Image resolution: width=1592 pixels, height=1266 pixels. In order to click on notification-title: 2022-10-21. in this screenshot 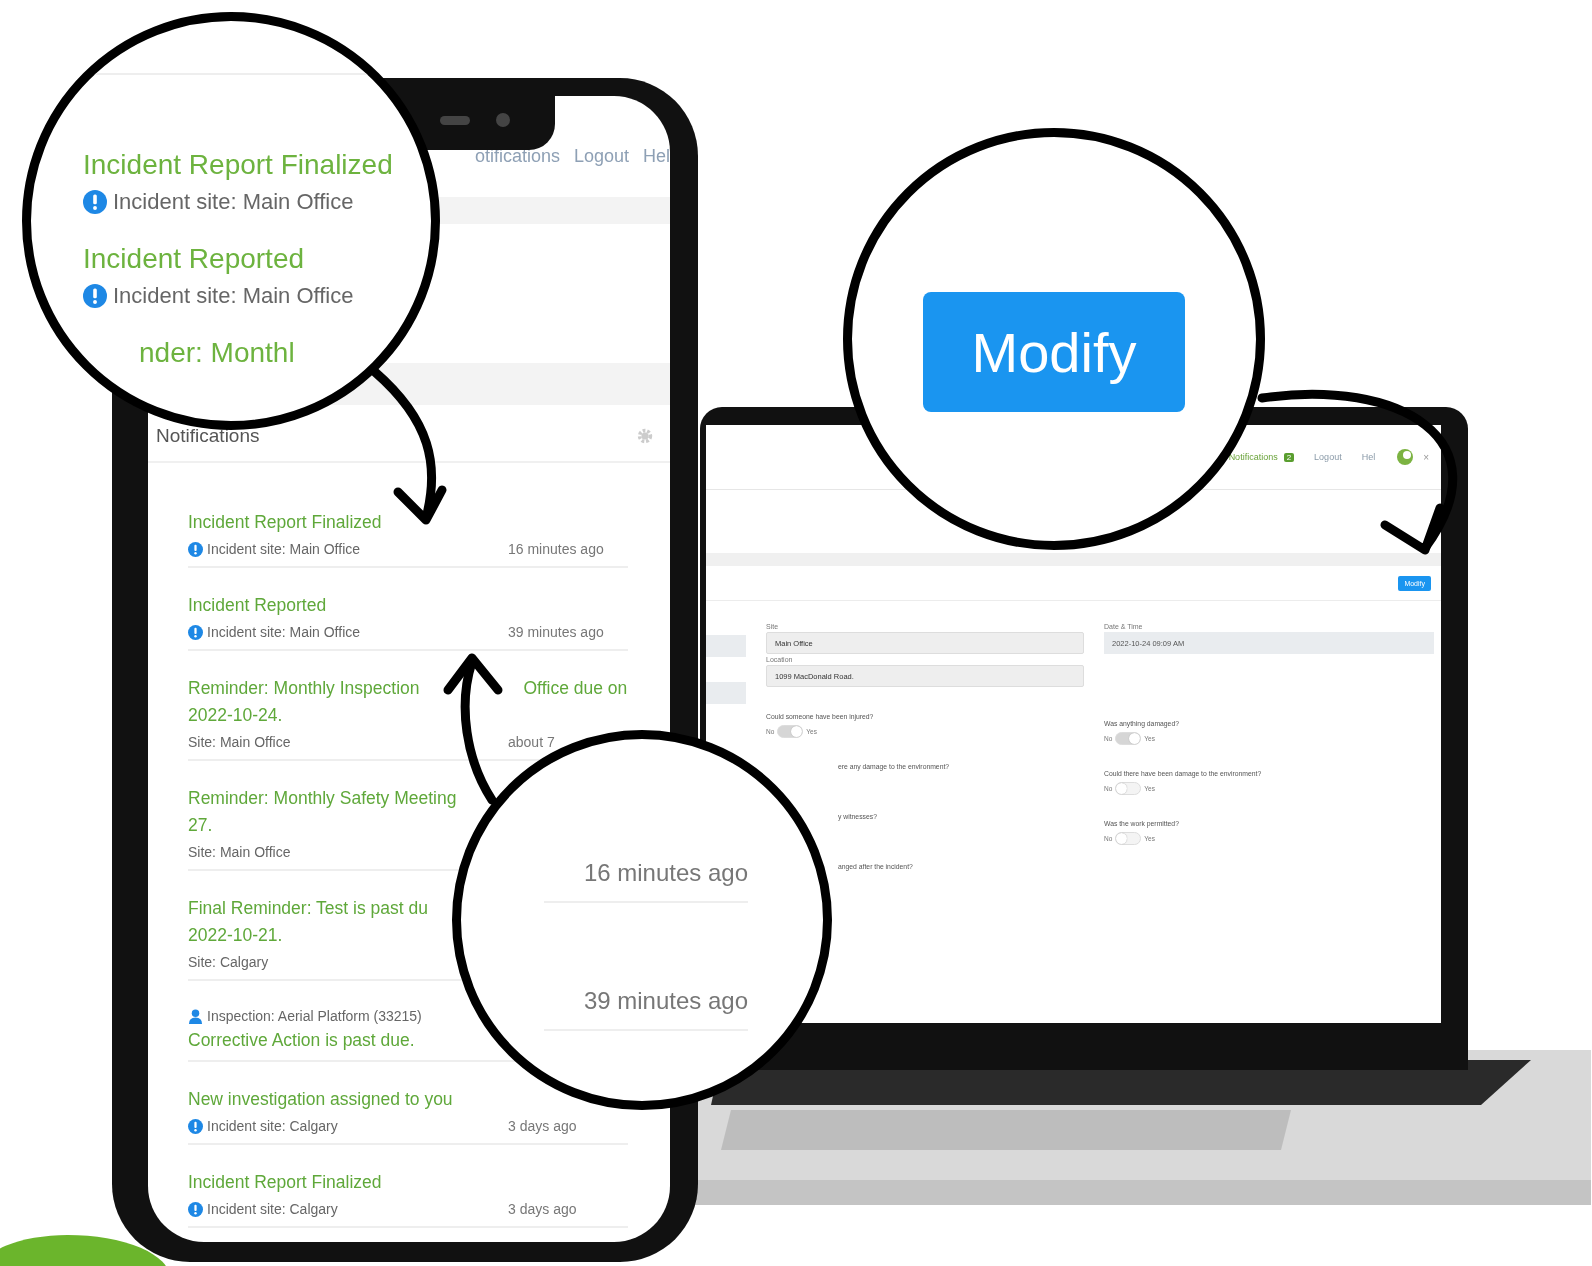, I will do `click(235, 935)`.